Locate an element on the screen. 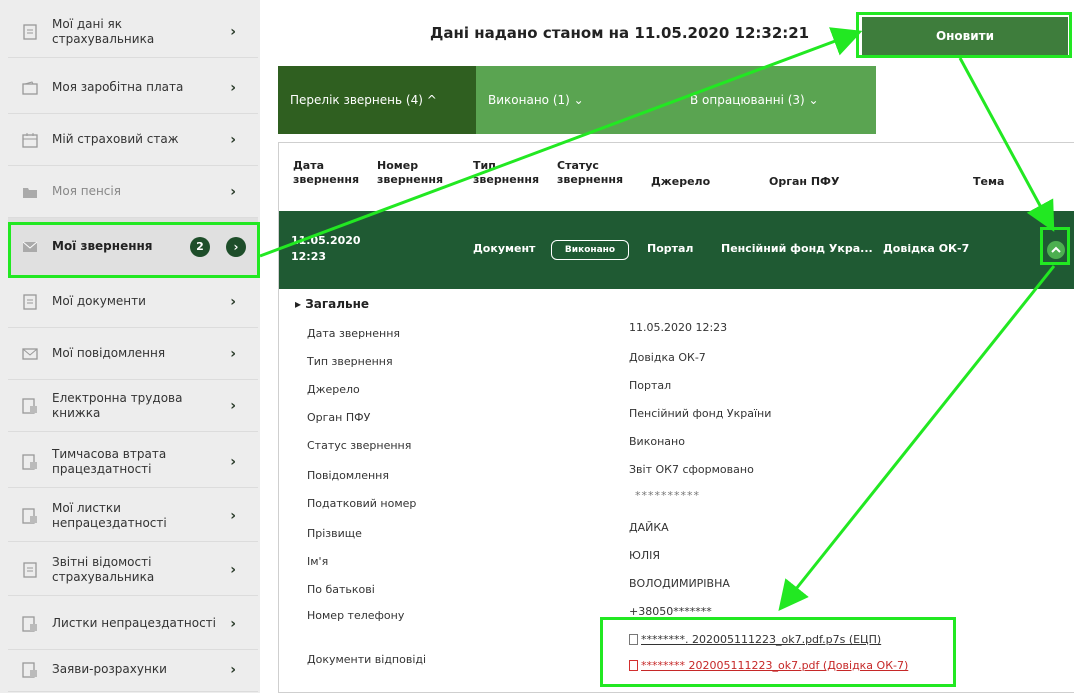 Image resolution: width=1074 pixels, height=693 pixels. column-header-status: Статус звернення is located at coordinates (590, 172).